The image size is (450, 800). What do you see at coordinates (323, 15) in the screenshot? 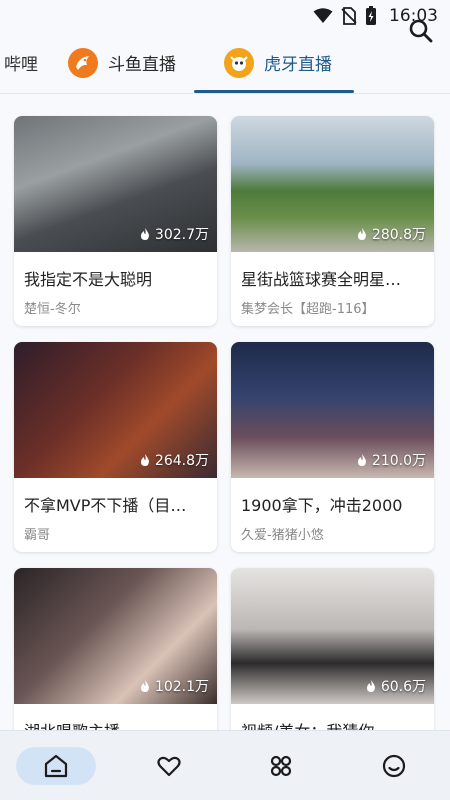
I see `wifi-icon` at bounding box center [323, 15].